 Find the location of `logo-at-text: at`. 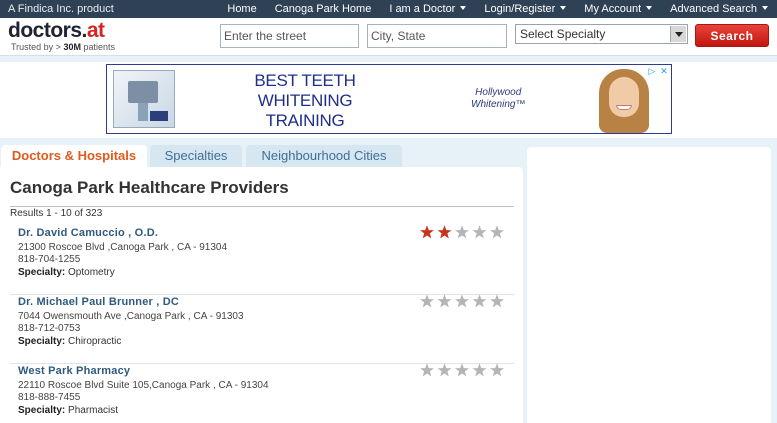

logo-at-text: at is located at coordinates (95, 30).